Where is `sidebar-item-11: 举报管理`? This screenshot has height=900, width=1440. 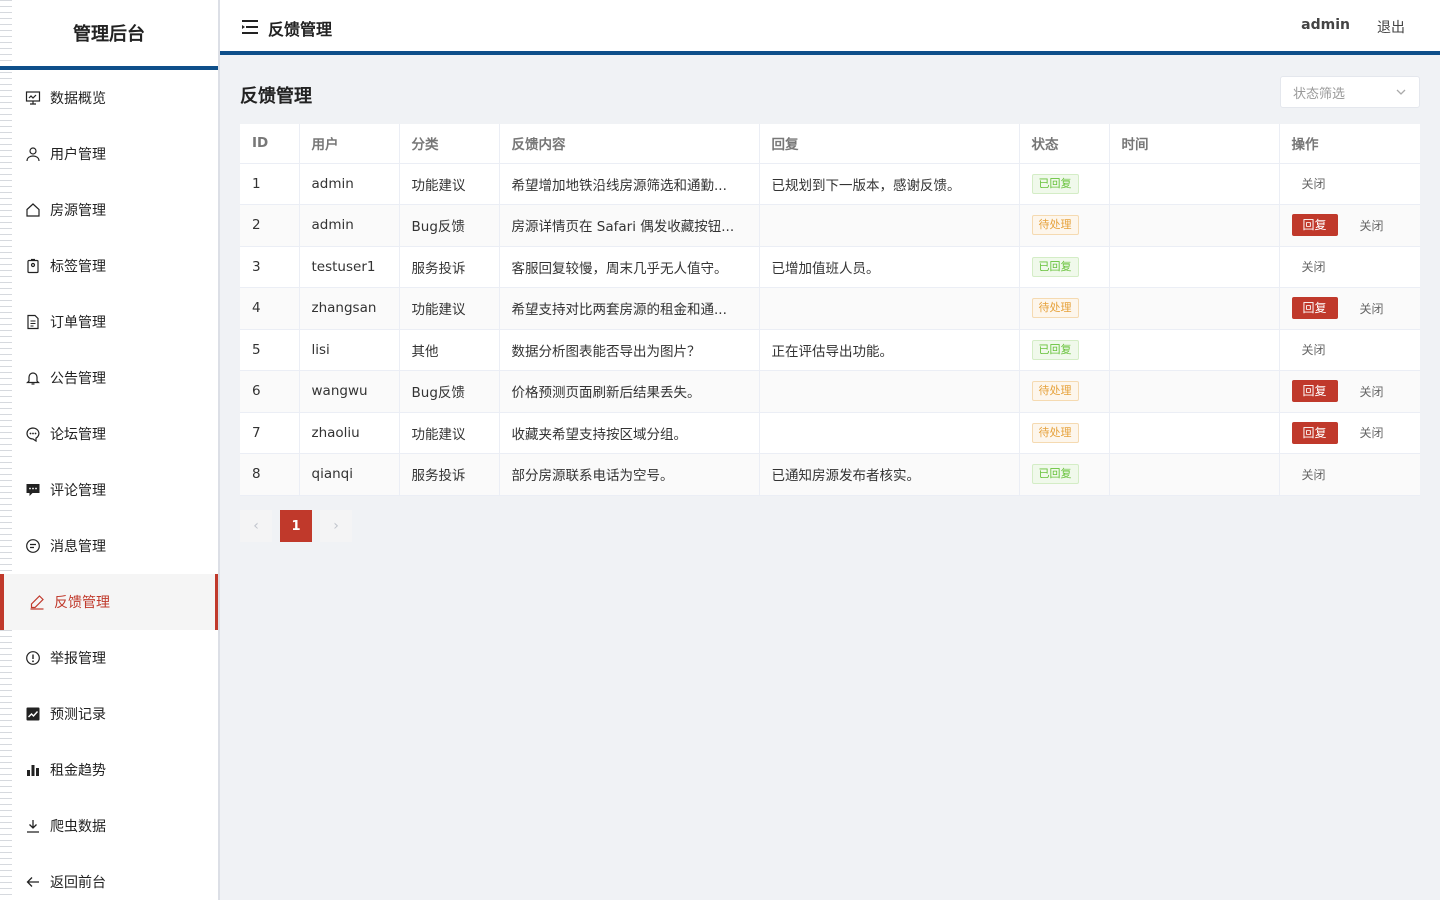 sidebar-item-11: 举报管理 is located at coordinates (109, 658).